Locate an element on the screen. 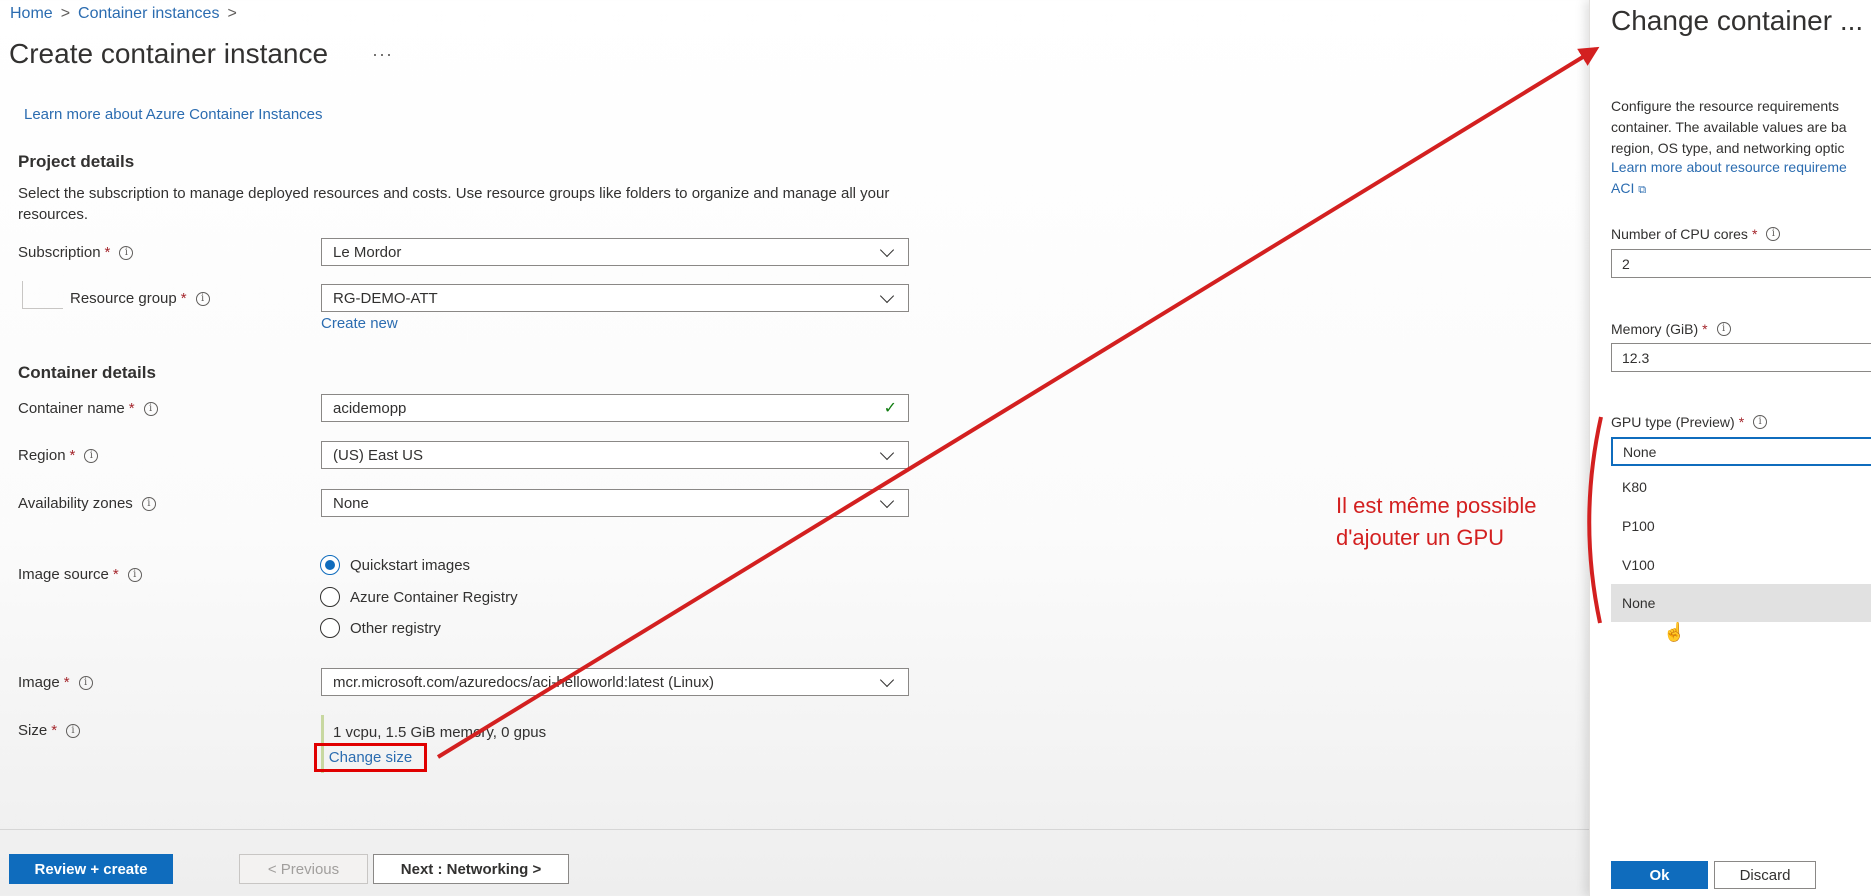 This screenshot has height=896, width=1871. gpu-option-k80: K80 is located at coordinates (1741, 487).